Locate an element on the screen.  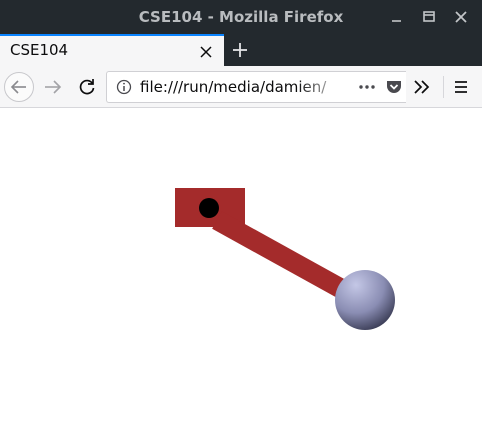
minimize-icon is located at coordinates (397, 17).